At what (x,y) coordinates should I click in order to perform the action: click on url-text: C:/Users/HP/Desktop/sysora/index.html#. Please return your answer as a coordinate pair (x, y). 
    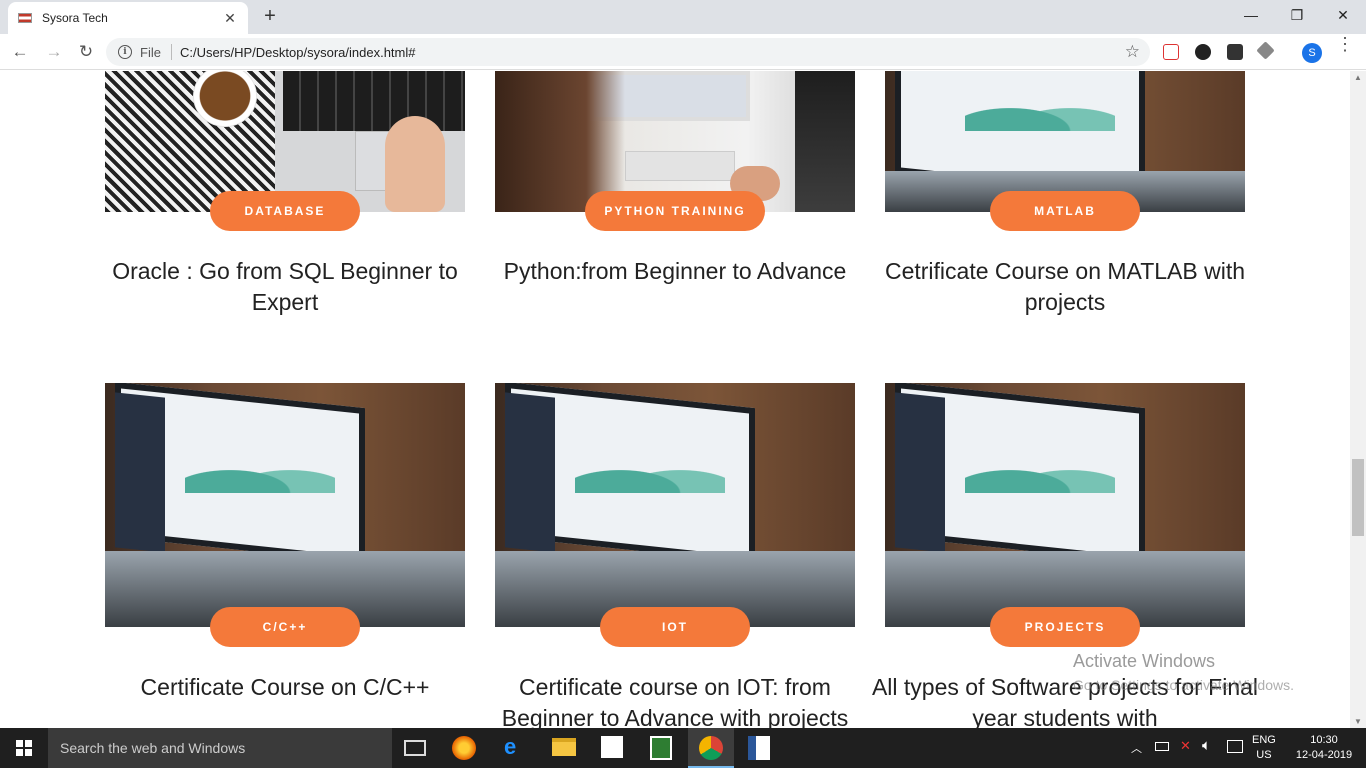
    Looking at the image, I should click on (298, 52).